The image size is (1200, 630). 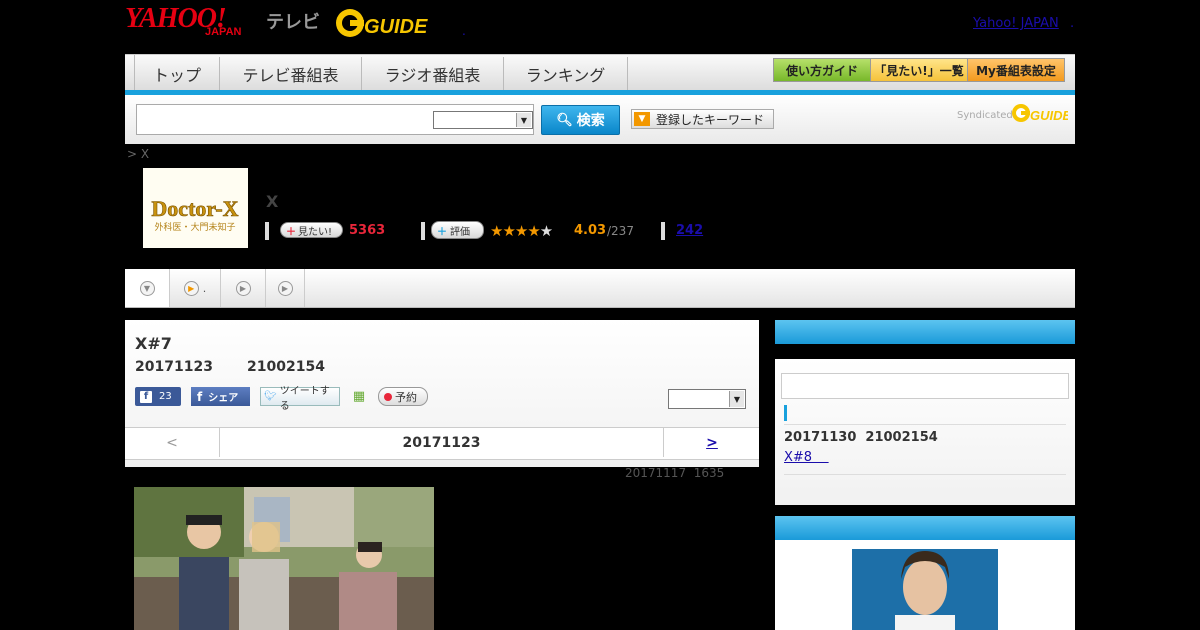 I want to click on twitter-icon: 🐦︎, so click(x=270, y=396).